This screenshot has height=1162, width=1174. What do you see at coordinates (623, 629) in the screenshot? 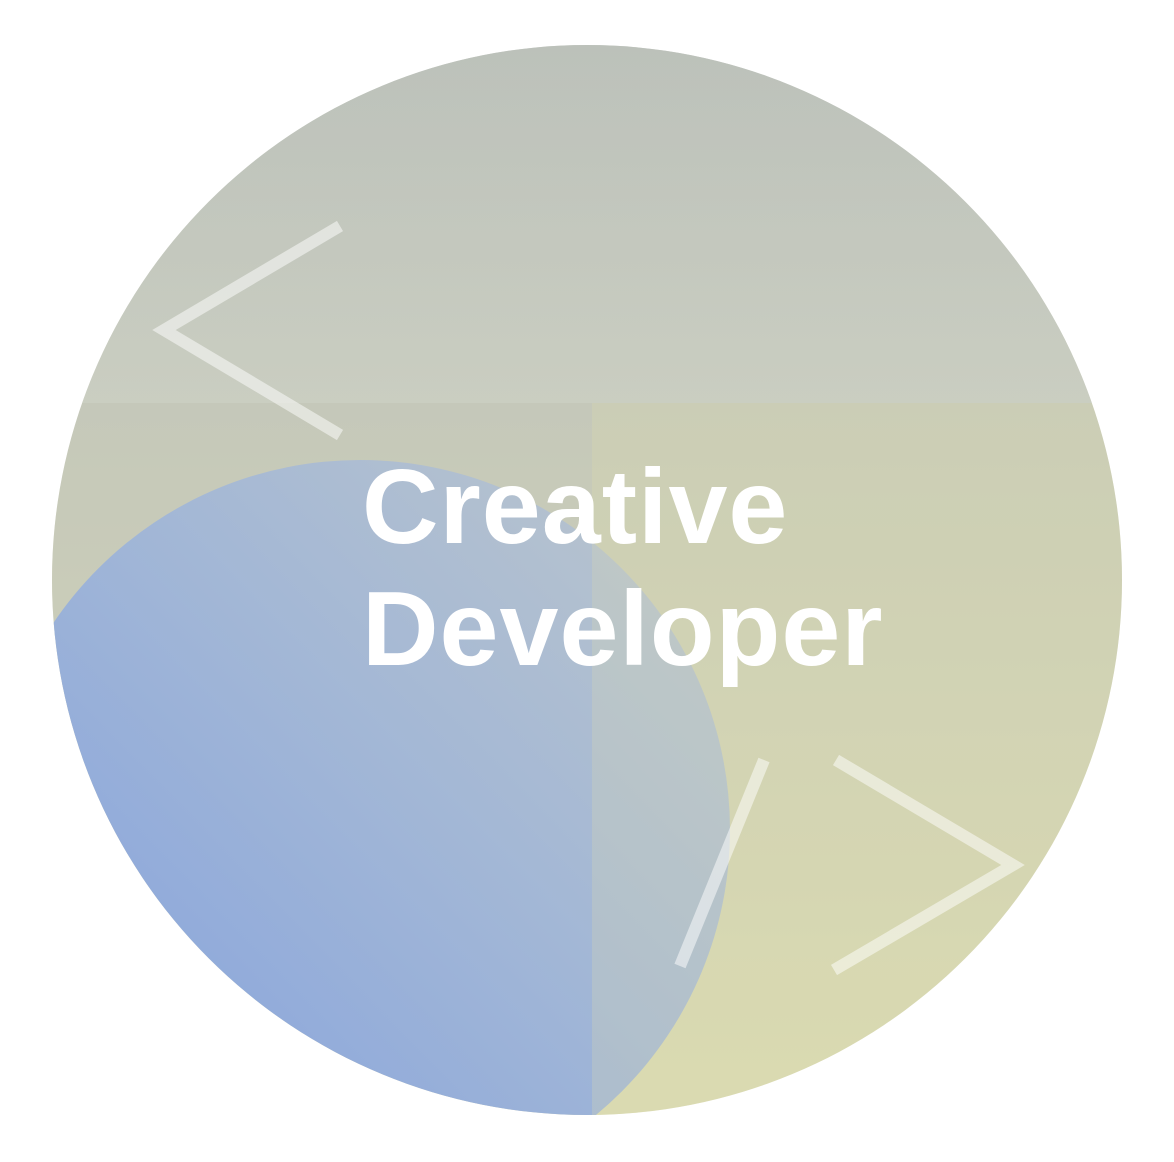
I see `headline-line-2: Developer` at bounding box center [623, 629].